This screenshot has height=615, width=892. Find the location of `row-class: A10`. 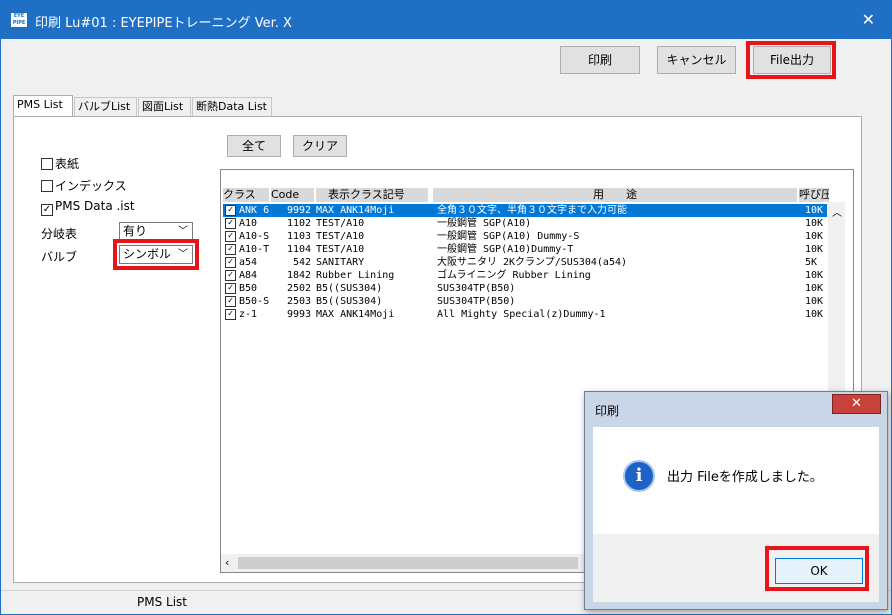

row-class: A10 is located at coordinates (248, 223).